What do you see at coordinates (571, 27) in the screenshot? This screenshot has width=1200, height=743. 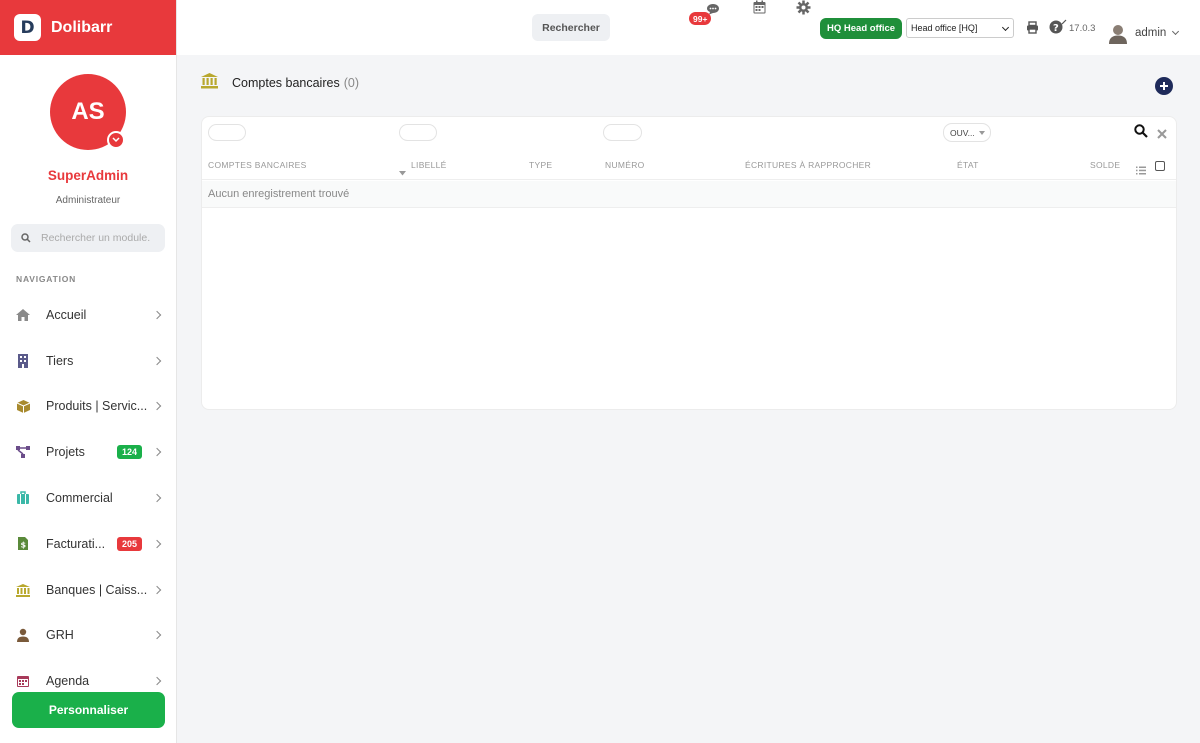 I see `search-button: Rechercher` at bounding box center [571, 27].